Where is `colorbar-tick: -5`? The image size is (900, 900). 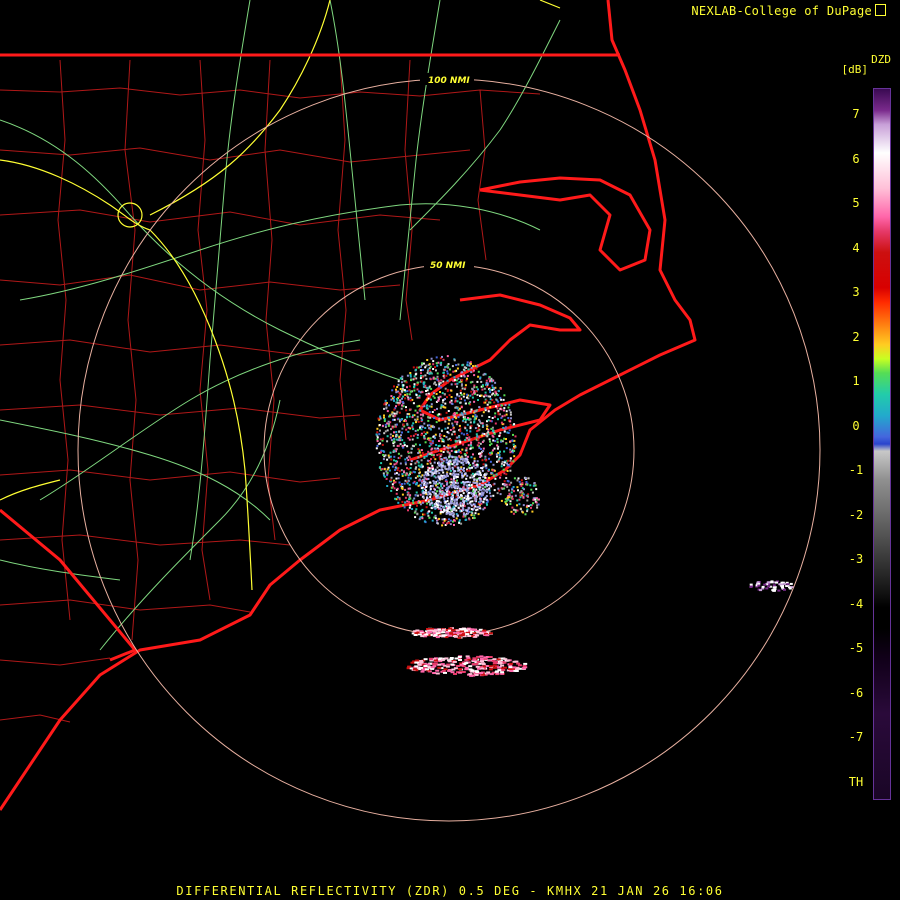 colorbar-tick: -5 is located at coordinates (856, 648).